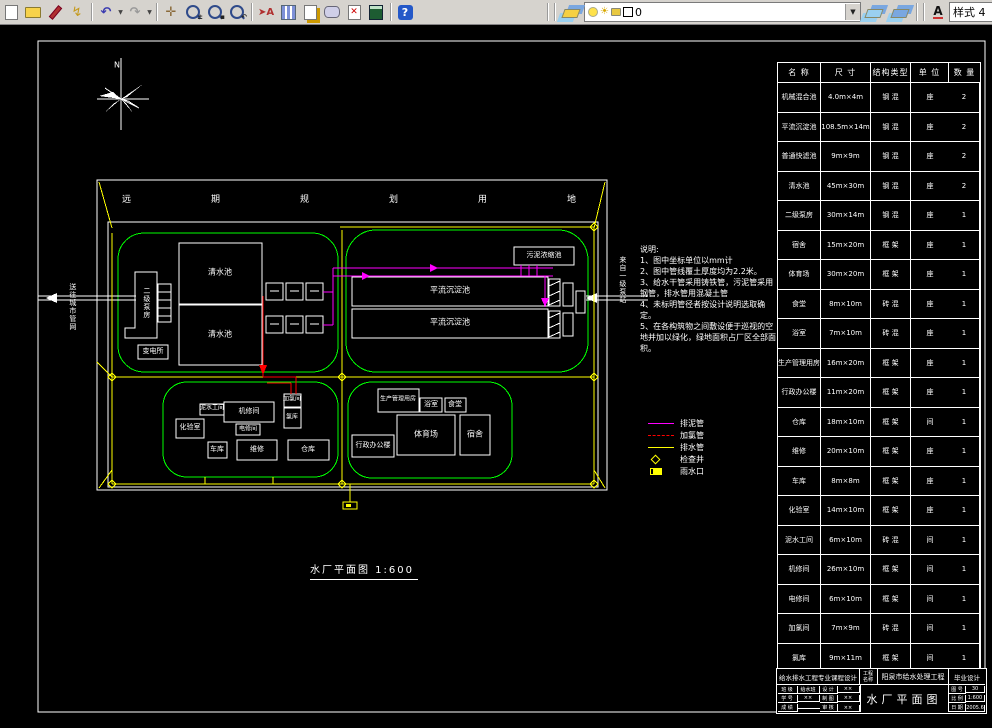 Image resolution: width=992 pixels, height=728 pixels. Describe the element at coordinates (248, 429) in the screenshot. I see `electrical-repair-label: 电修间` at that location.